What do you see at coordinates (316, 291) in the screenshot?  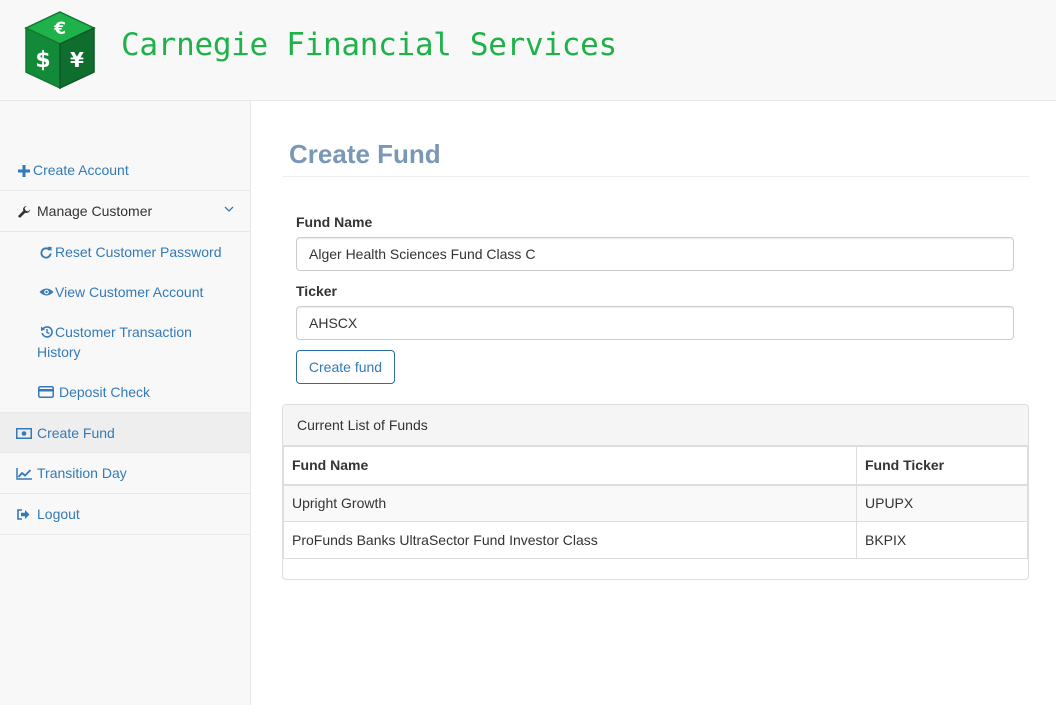 I see `ticker-label: Ticker` at bounding box center [316, 291].